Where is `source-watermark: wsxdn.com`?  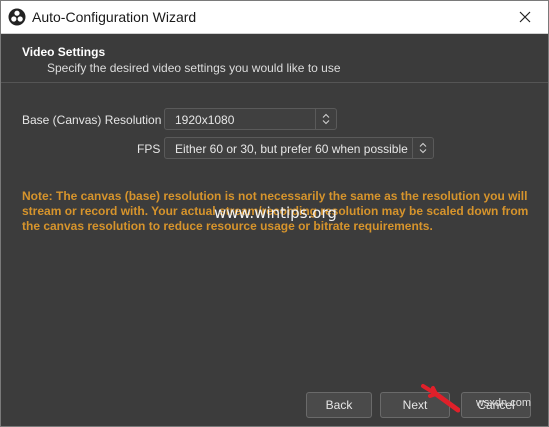
source-watermark: wsxdn.com is located at coordinates (503, 403).